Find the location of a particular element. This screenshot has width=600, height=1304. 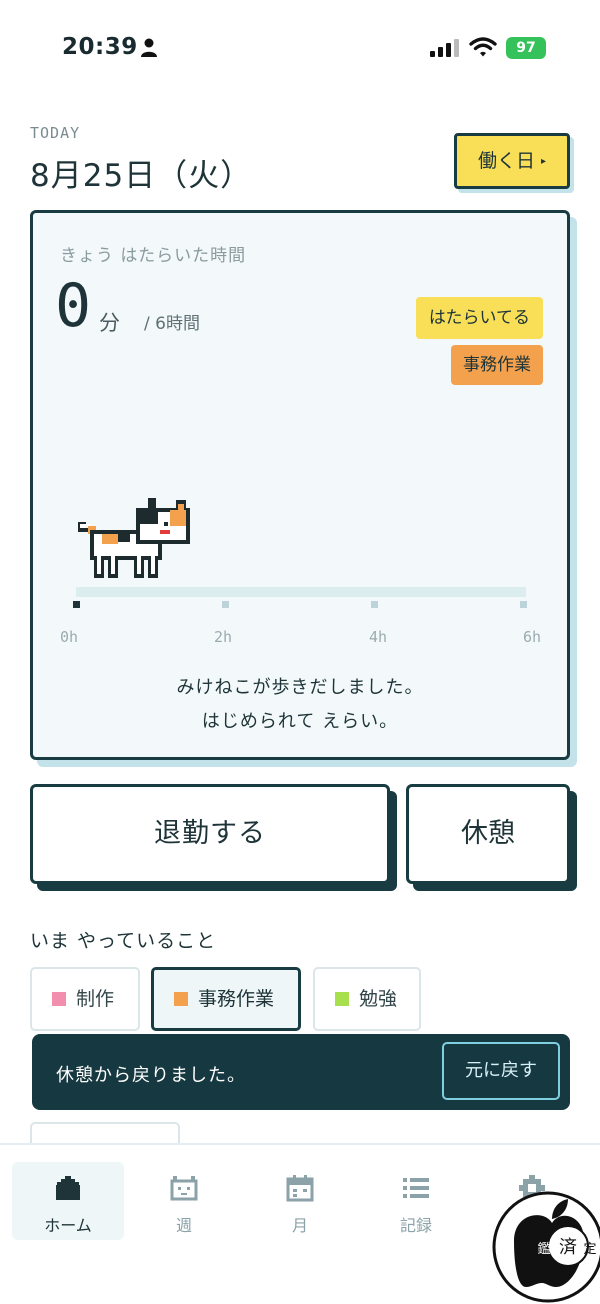

tab-label: ホーム is located at coordinates (68, 1225).